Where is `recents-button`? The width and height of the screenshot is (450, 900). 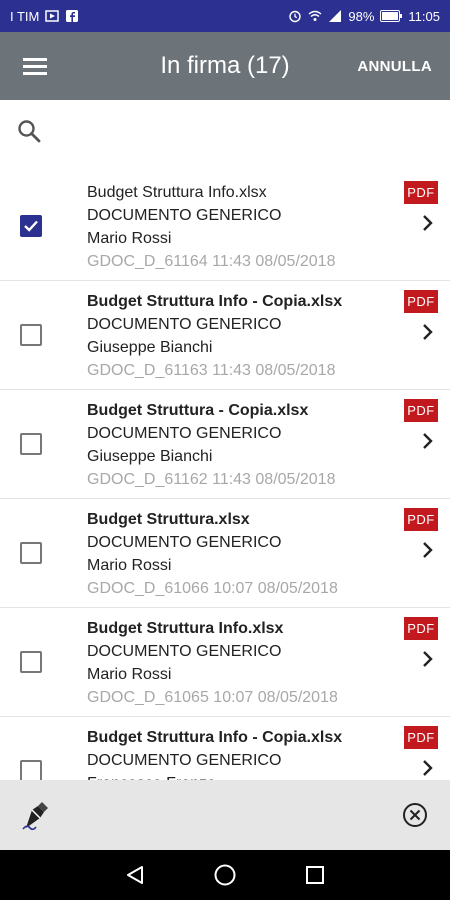 recents-button is located at coordinates (315, 875).